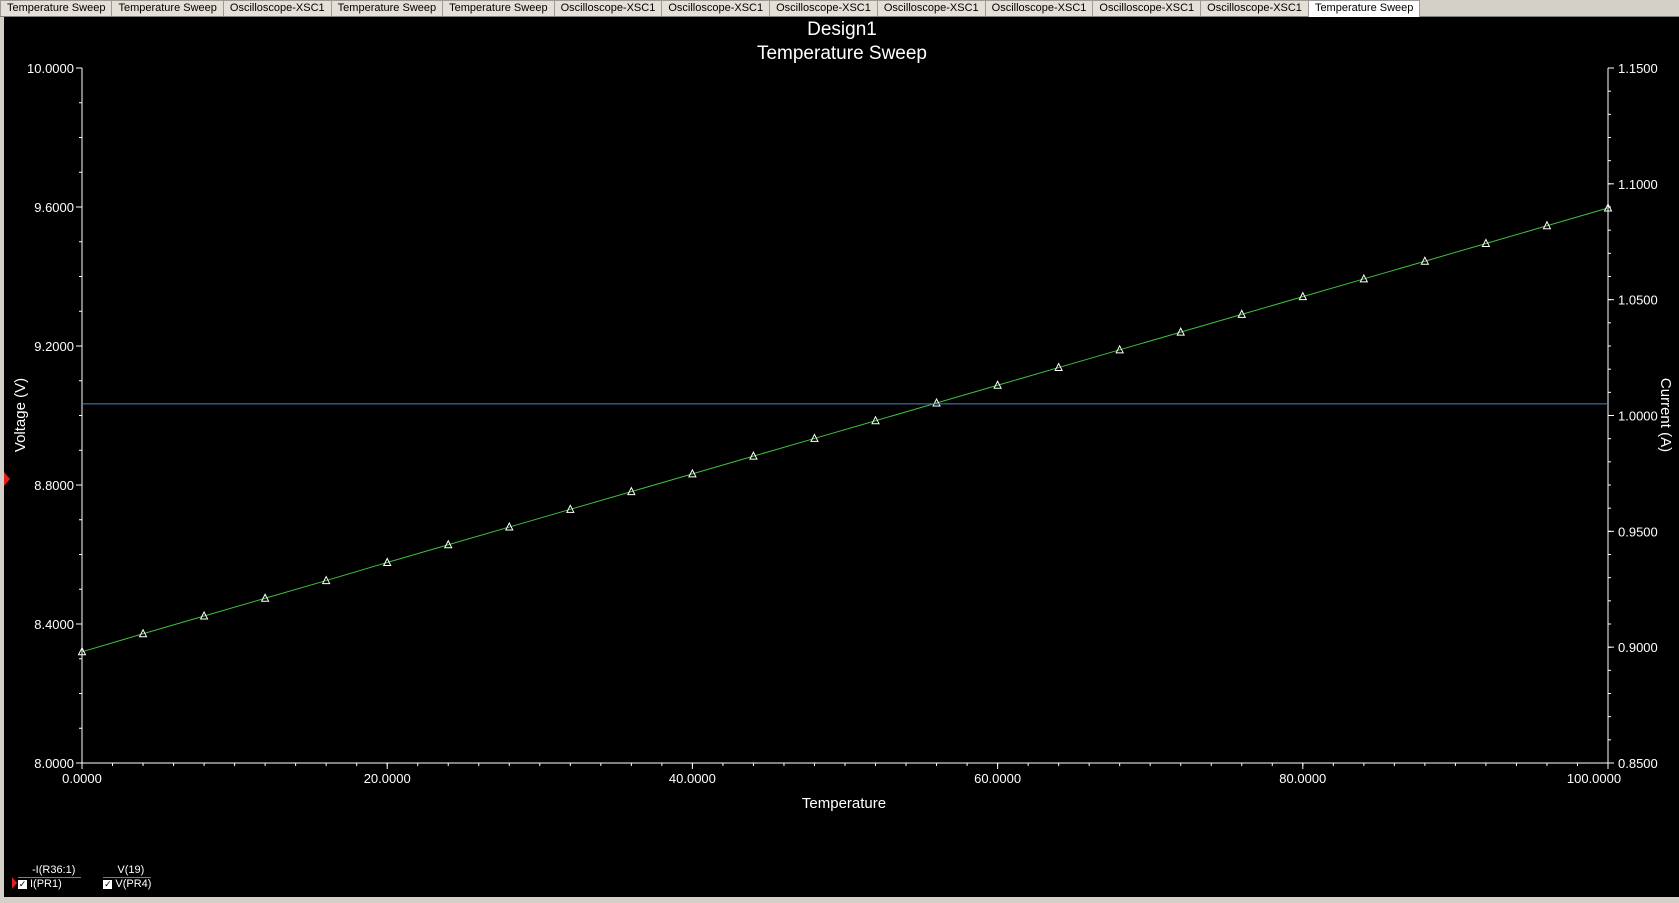  What do you see at coordinates (1638, 68) in the screenshot?
I see `y2-tick-label: 1.1500` at bounding box center [1638, 68].